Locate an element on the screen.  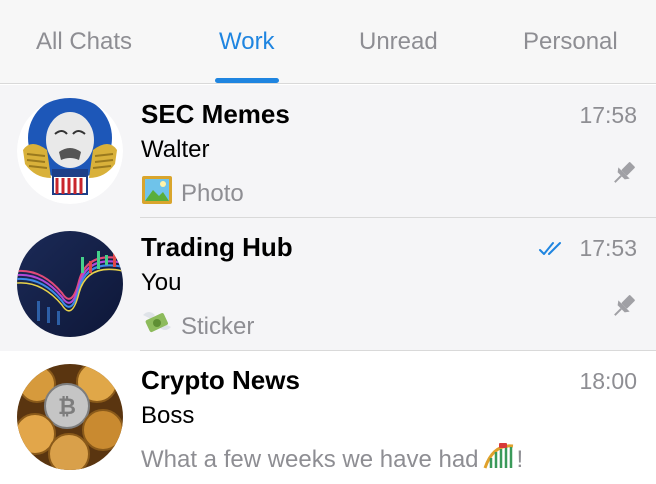
chat-title: SEC Memes is located at coordinates (215, 114).